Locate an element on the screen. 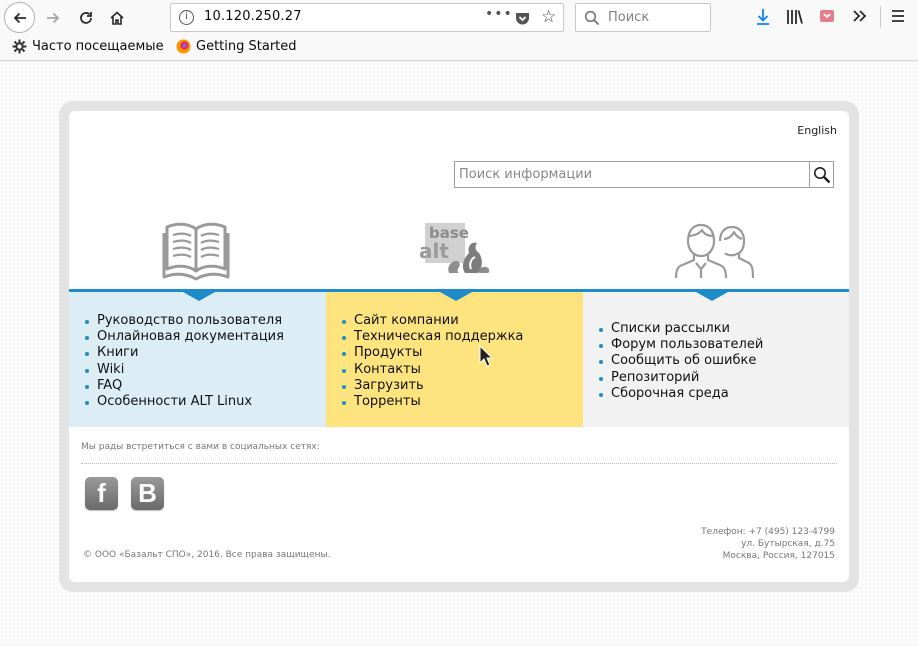  bookmarks-toolbar: Часто посещаемые Getting Started is located at coordinates (459, 48).